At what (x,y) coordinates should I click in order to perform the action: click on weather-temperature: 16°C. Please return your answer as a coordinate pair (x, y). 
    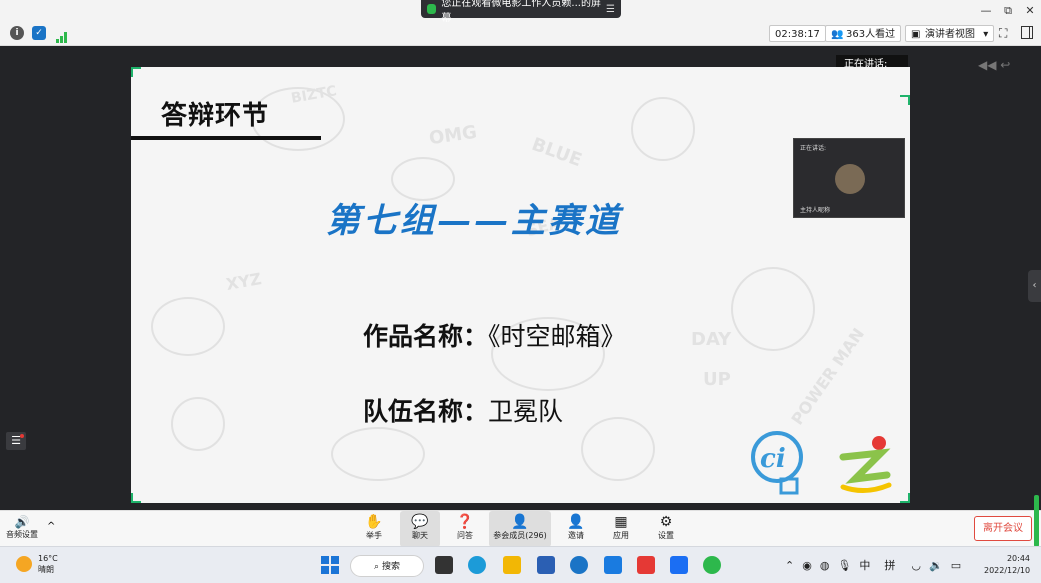
    Looking at the image, I should click on (48, 558).